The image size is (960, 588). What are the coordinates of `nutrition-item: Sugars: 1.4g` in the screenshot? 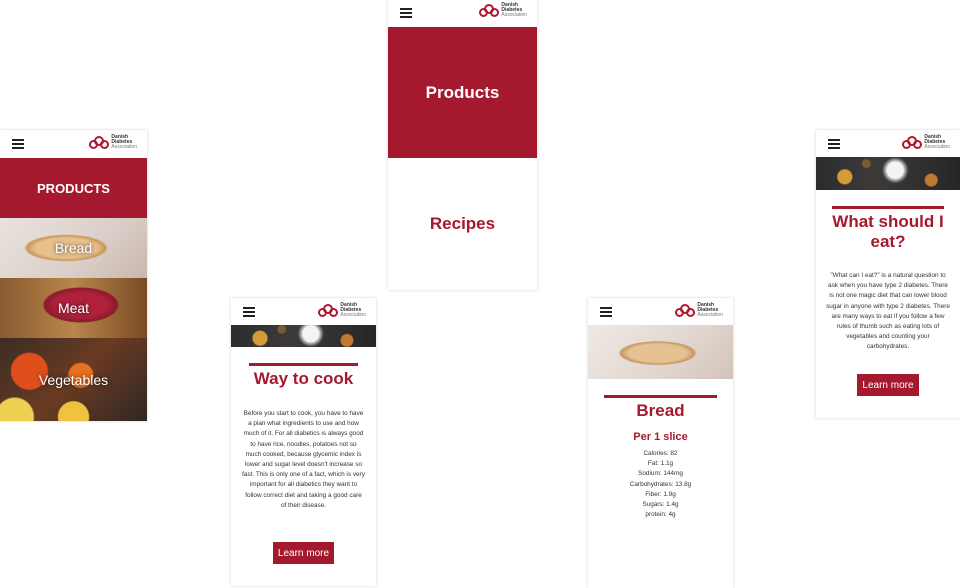 It's located at (660, 505).